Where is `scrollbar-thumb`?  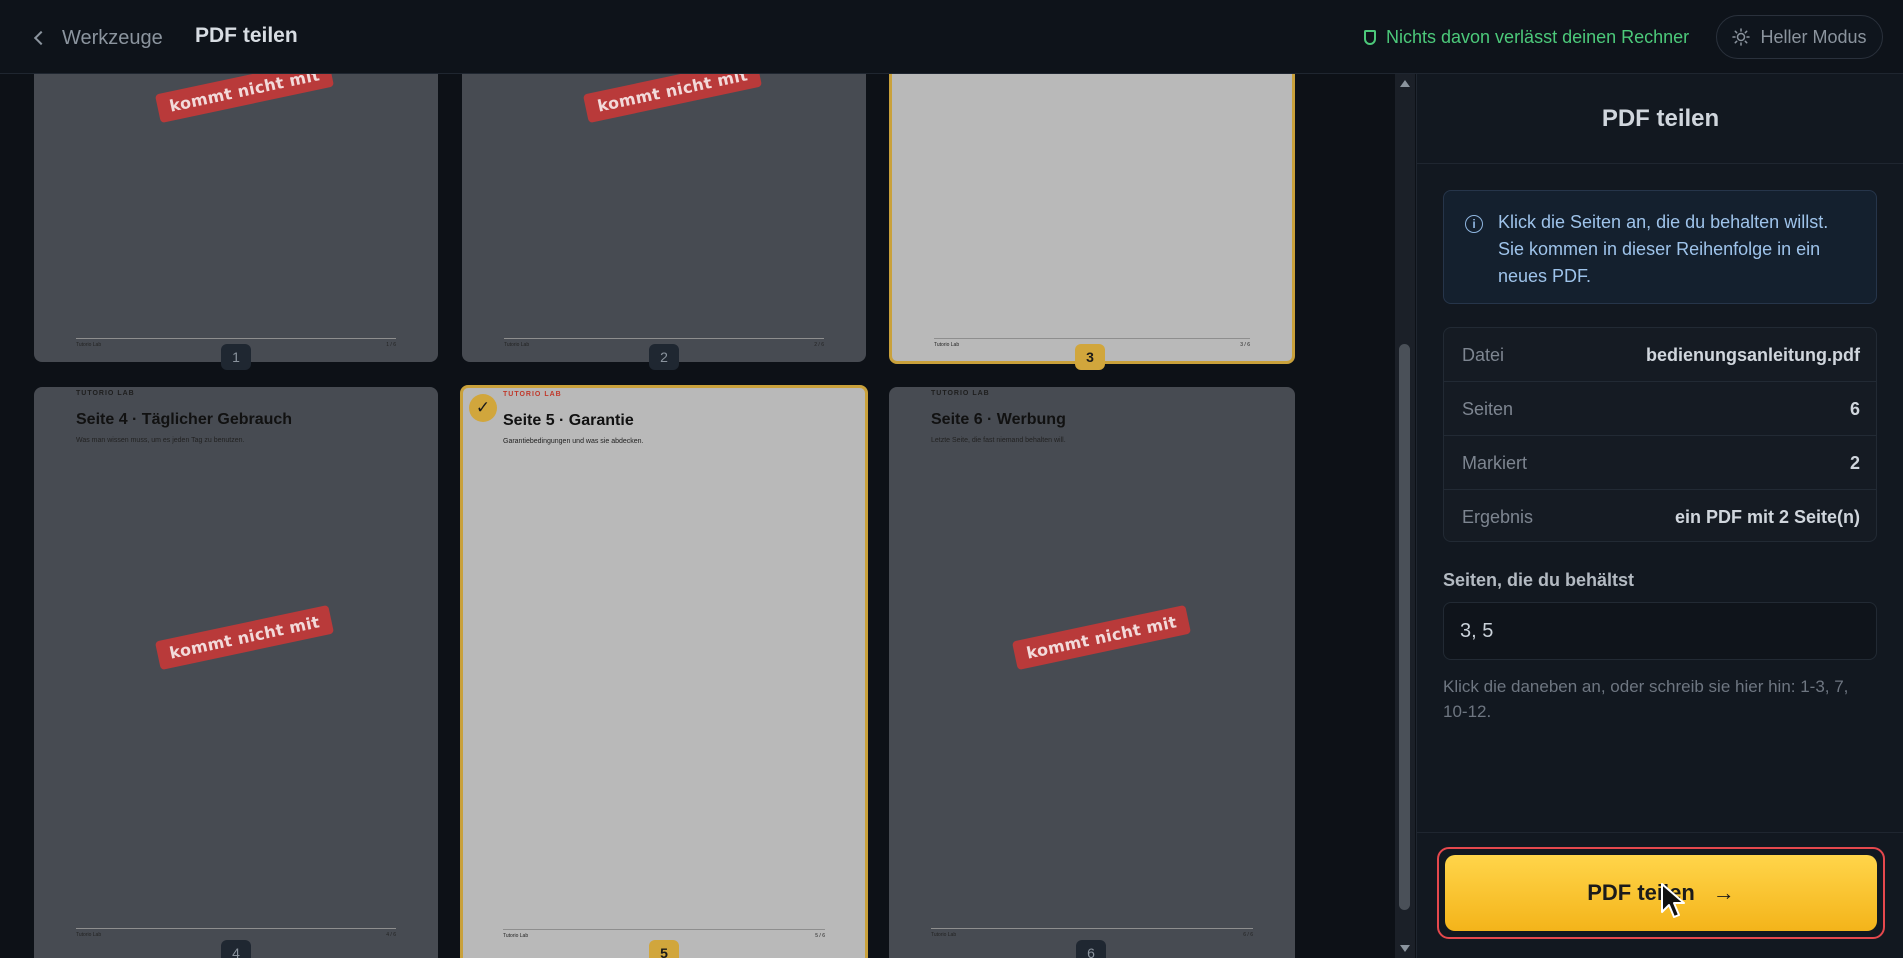 scrollbar-thumb is located at coordinates (1404, 627).